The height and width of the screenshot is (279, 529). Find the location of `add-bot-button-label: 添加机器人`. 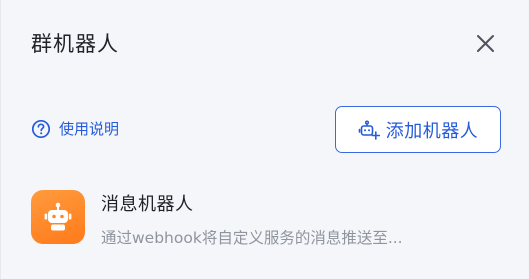

add-bot-button-label: 添加机器人 is located at coordinates (432, 131).